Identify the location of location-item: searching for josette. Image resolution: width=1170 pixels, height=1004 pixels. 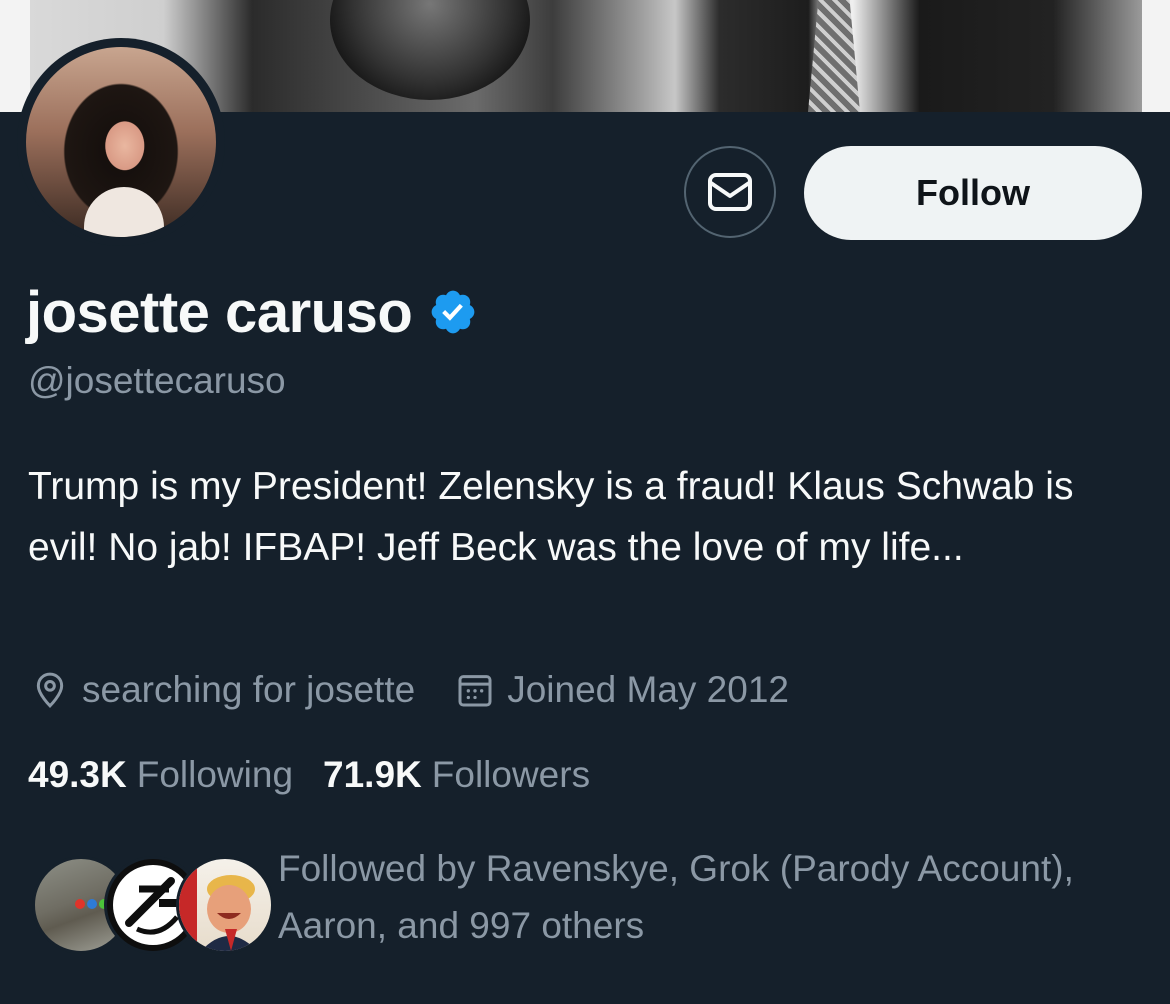
(222, 690).